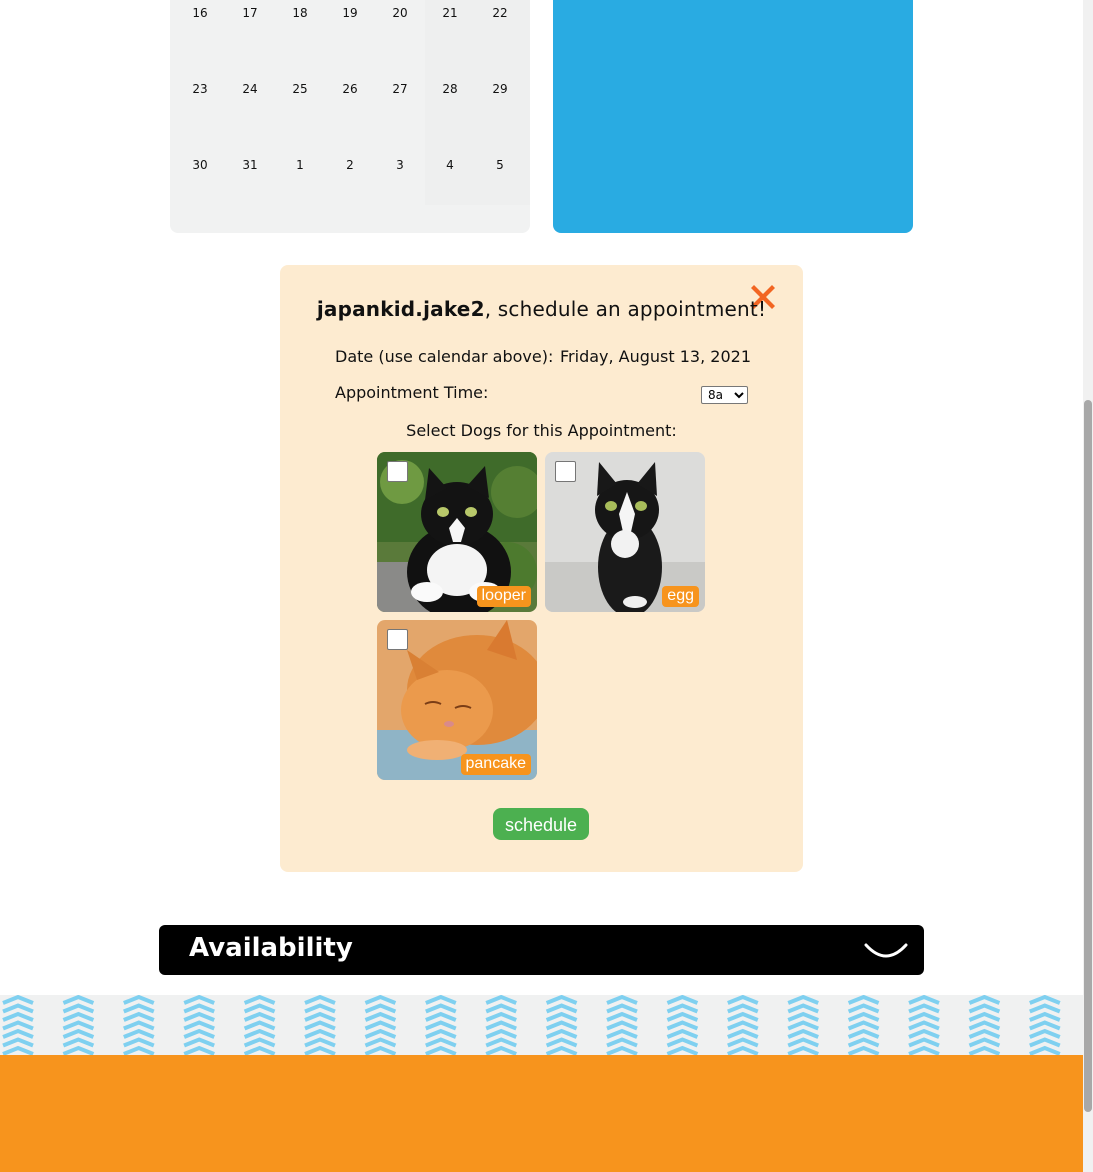 Image resolution: width=1093 pixels, height=1172 pixels. I want to click on calendar-day: 1, so click(300, 190).